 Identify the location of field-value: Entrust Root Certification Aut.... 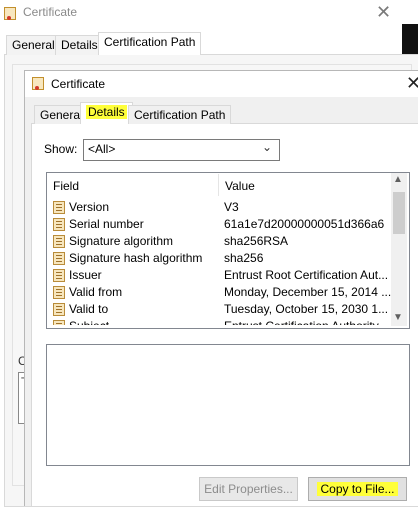
(306, 275).